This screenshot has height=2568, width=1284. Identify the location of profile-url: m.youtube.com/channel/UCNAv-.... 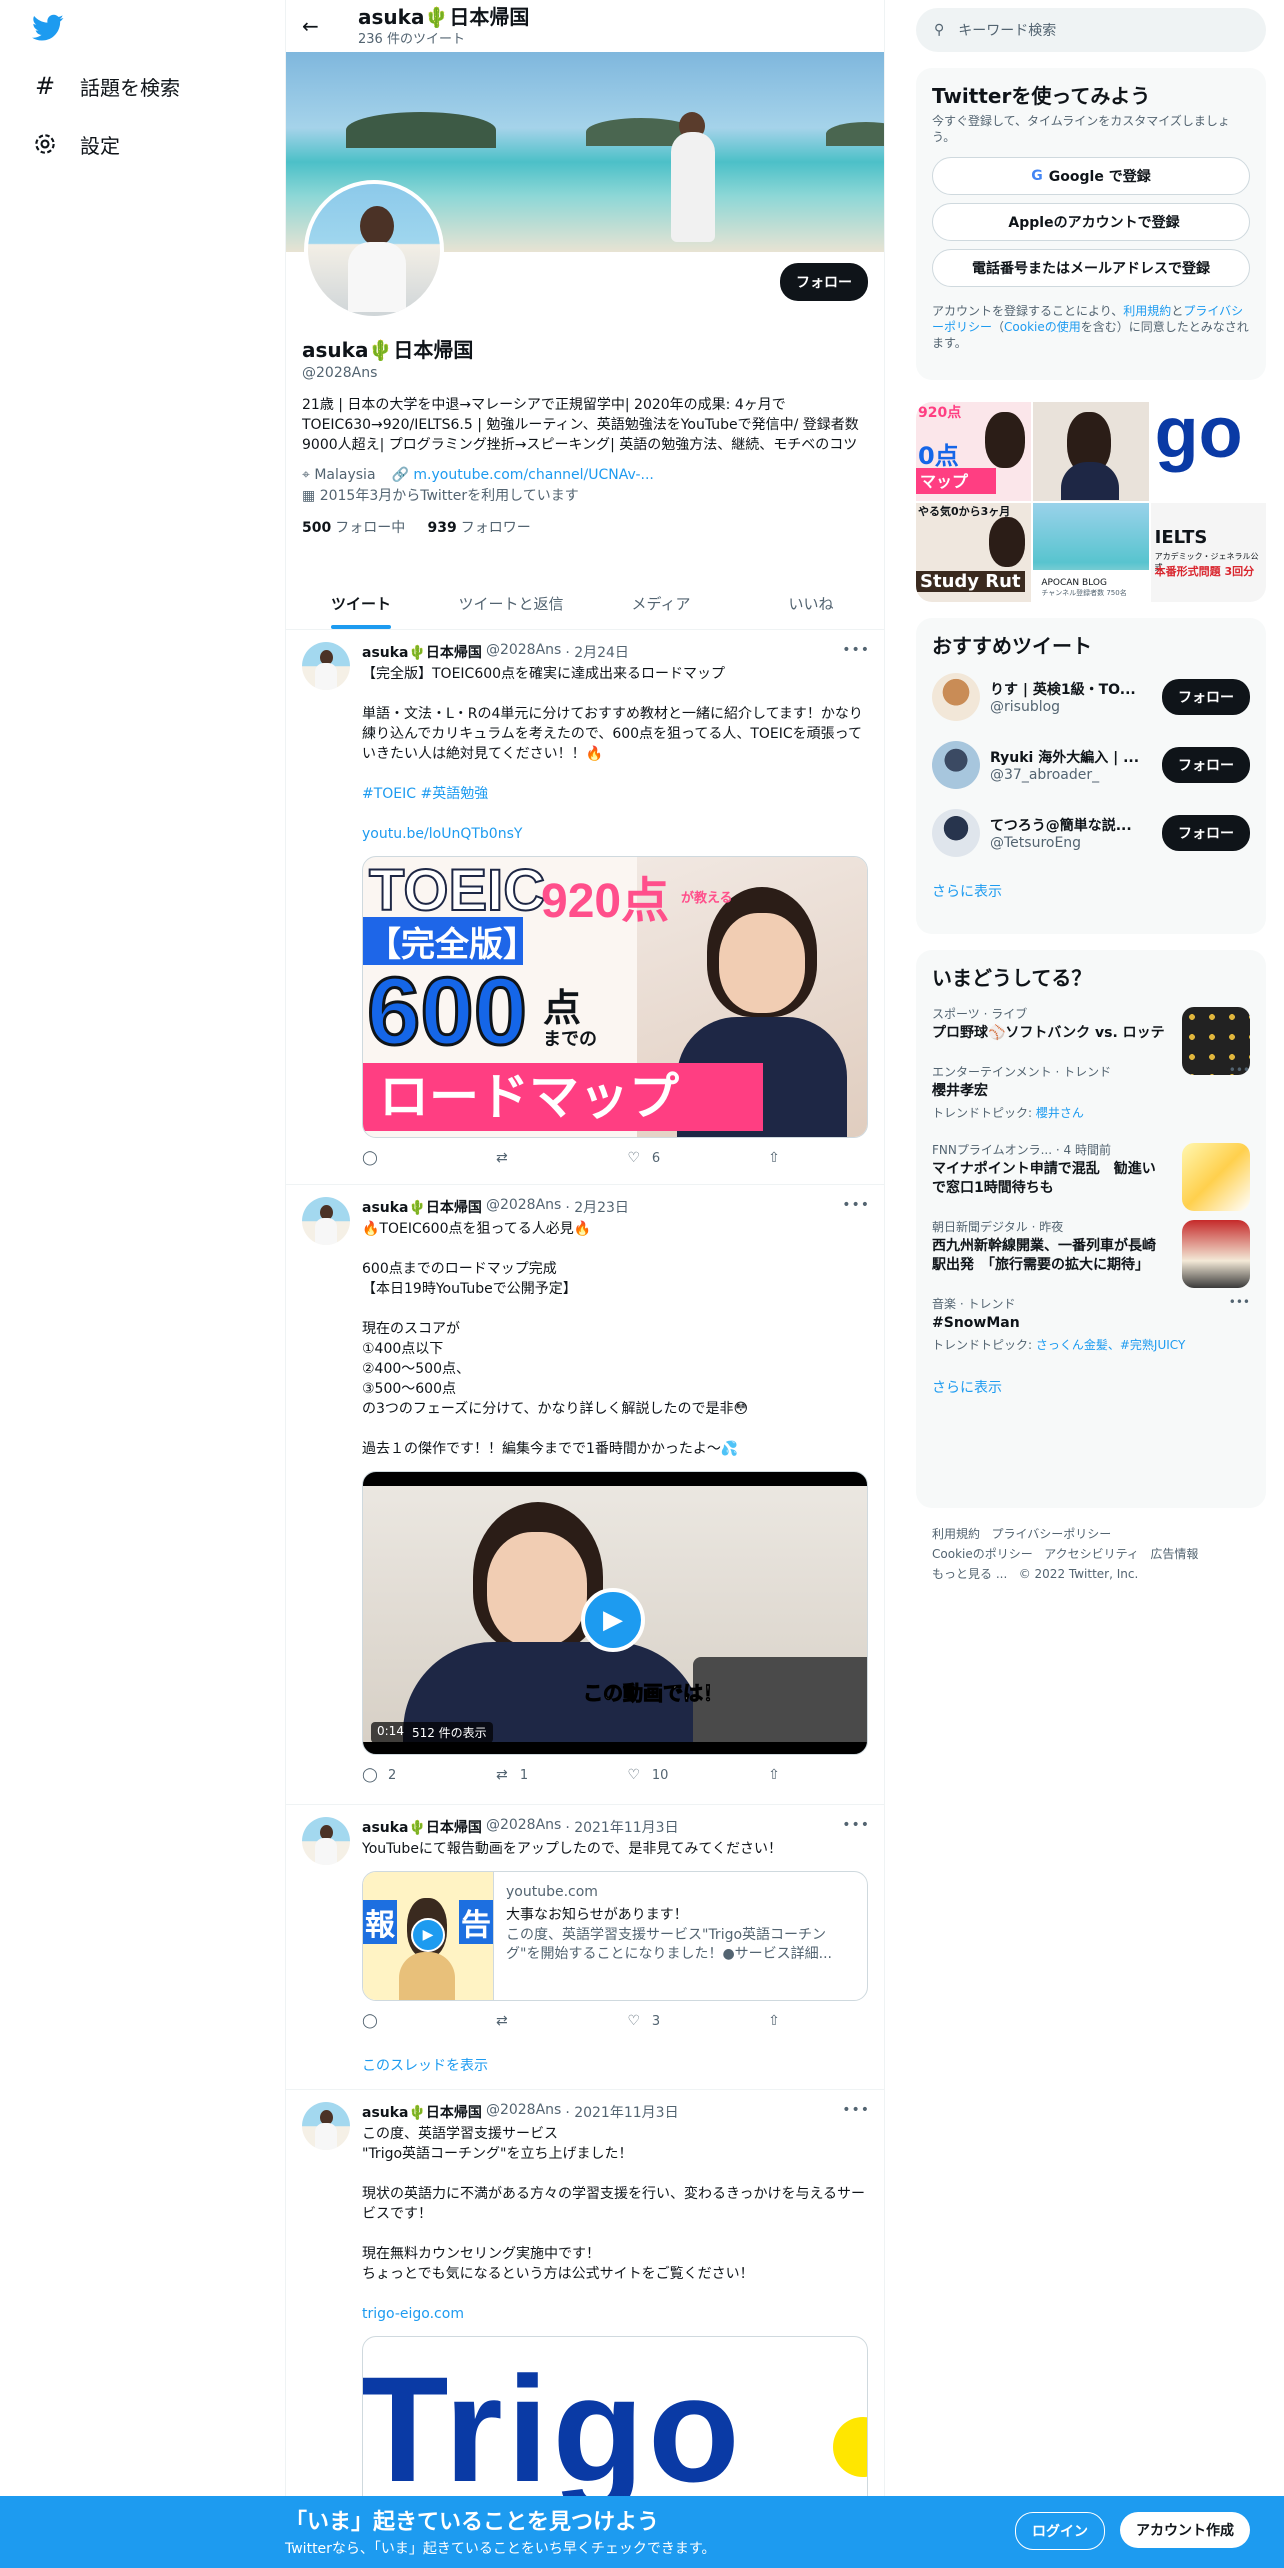
(533, 475).